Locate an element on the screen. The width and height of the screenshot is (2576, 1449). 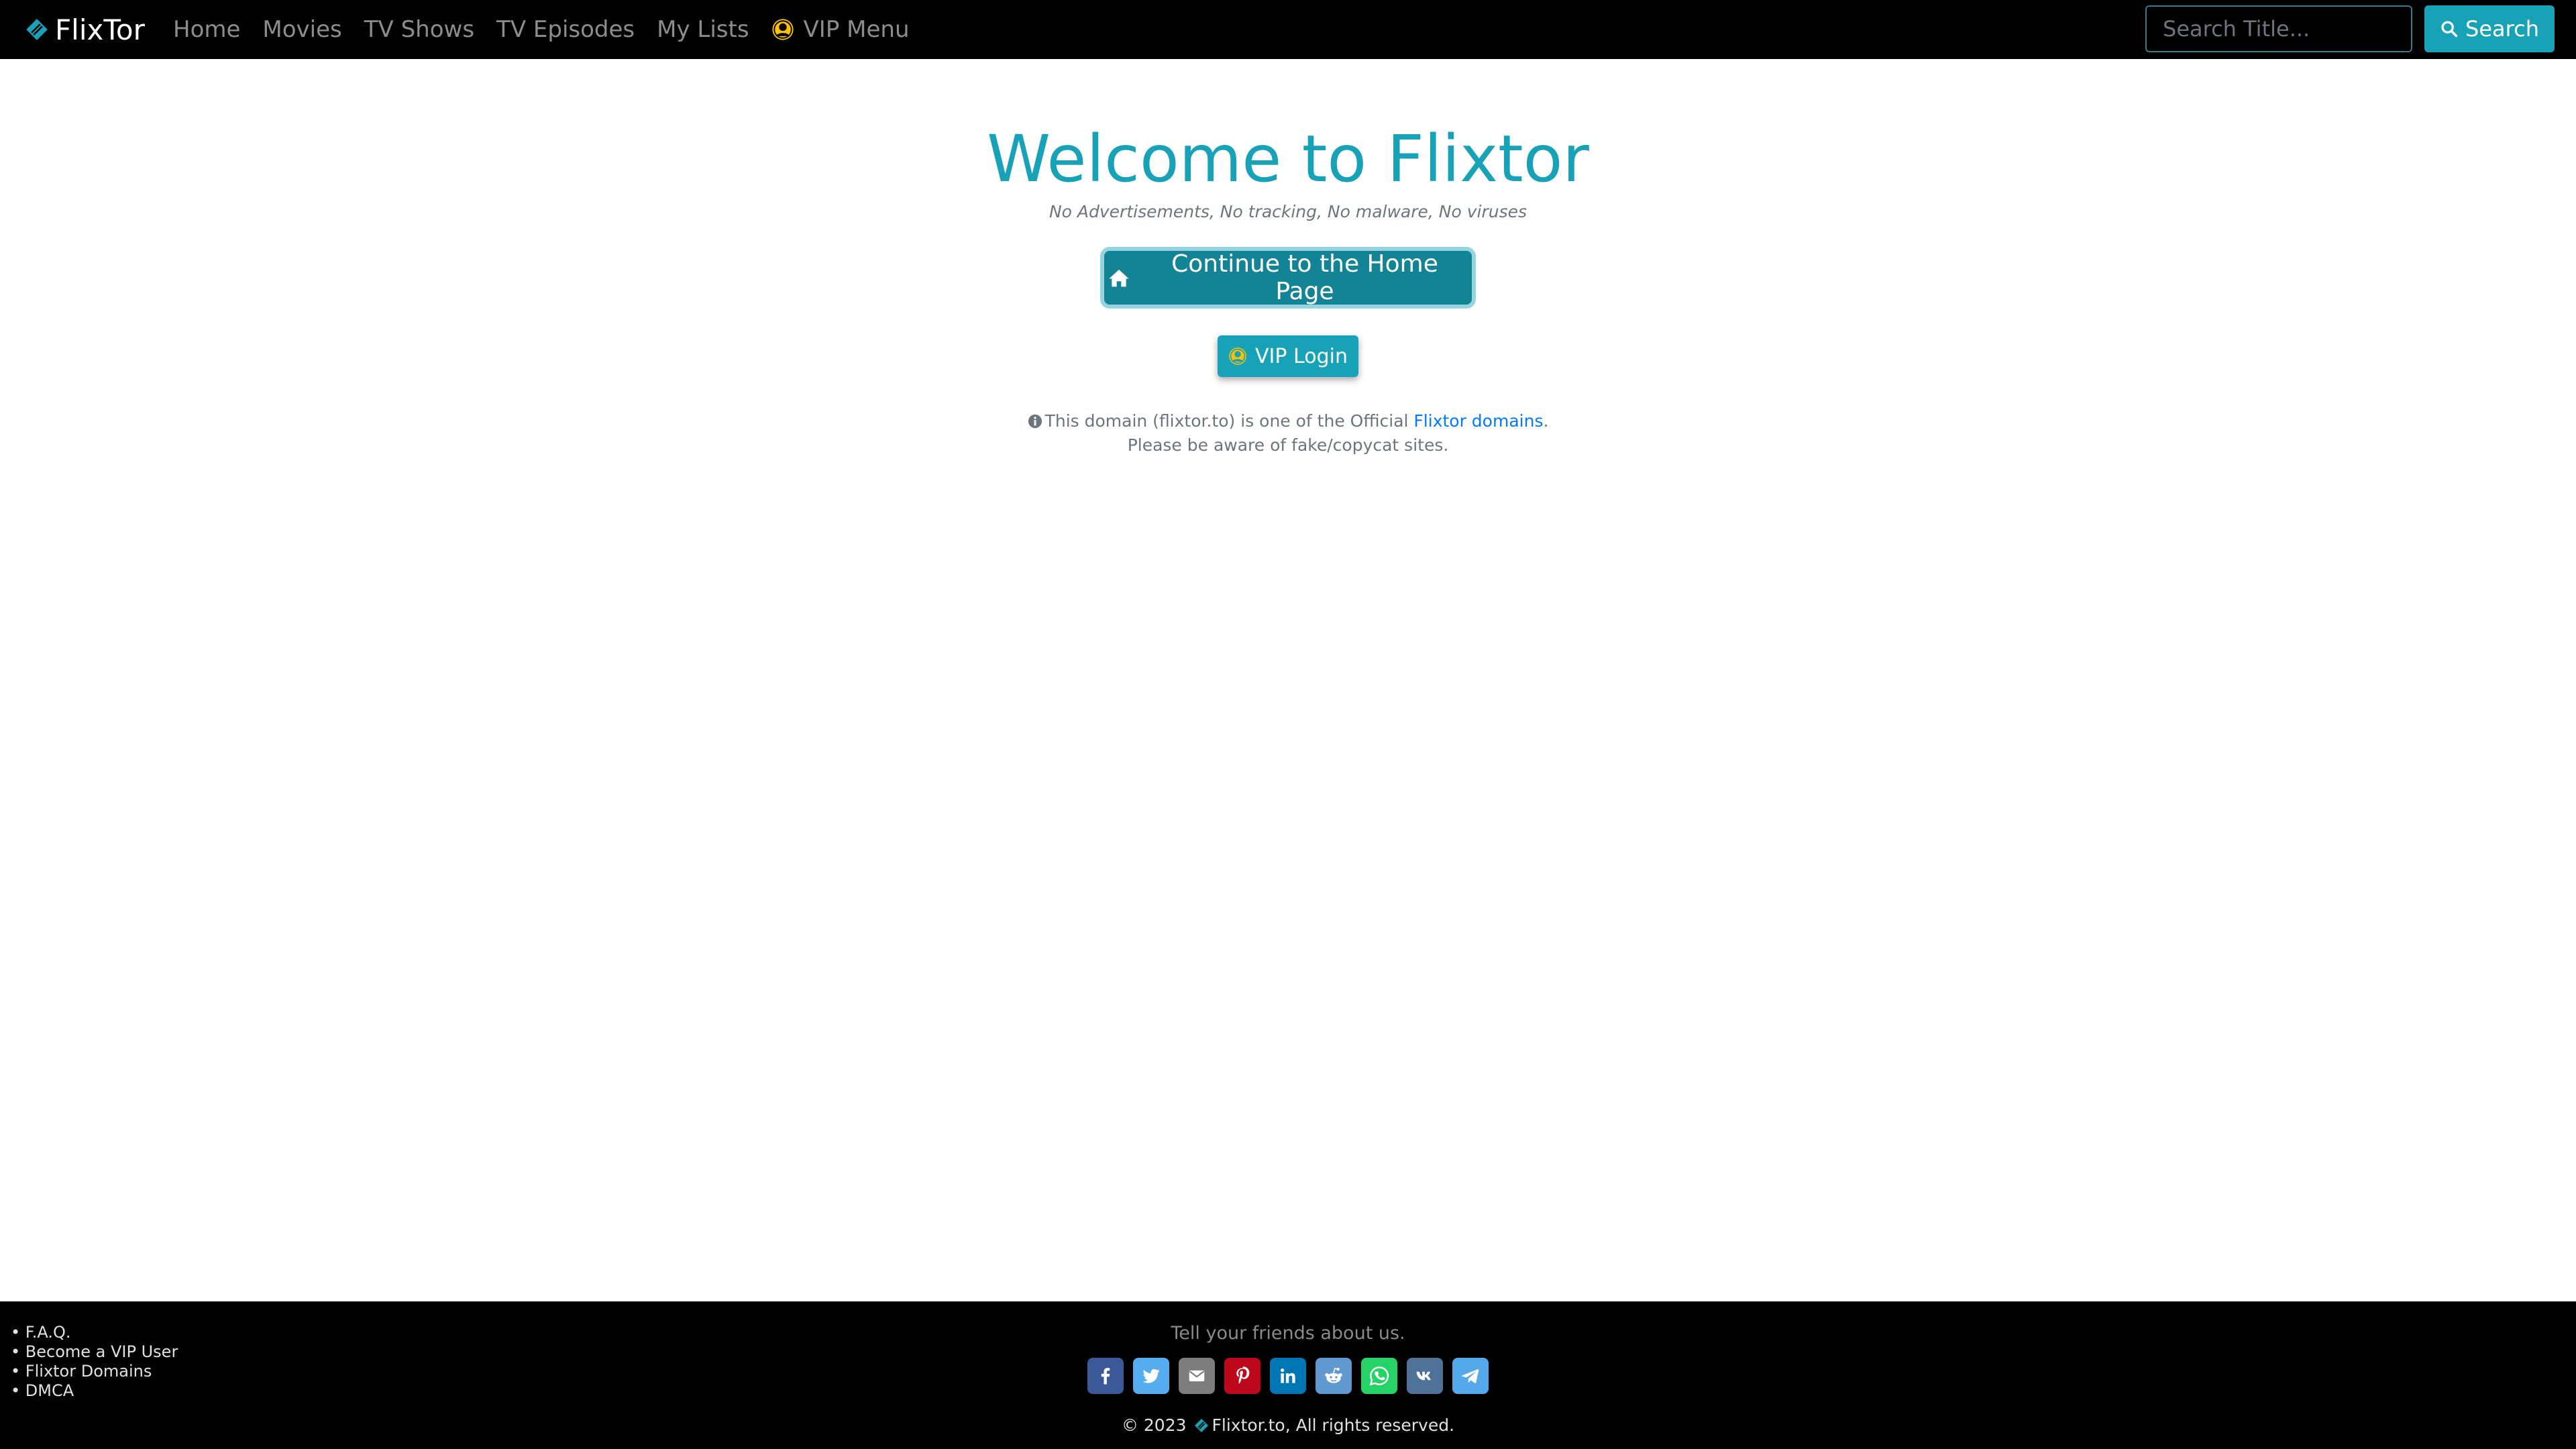
search-button-label: Search is located at coordinates (2502, 29).